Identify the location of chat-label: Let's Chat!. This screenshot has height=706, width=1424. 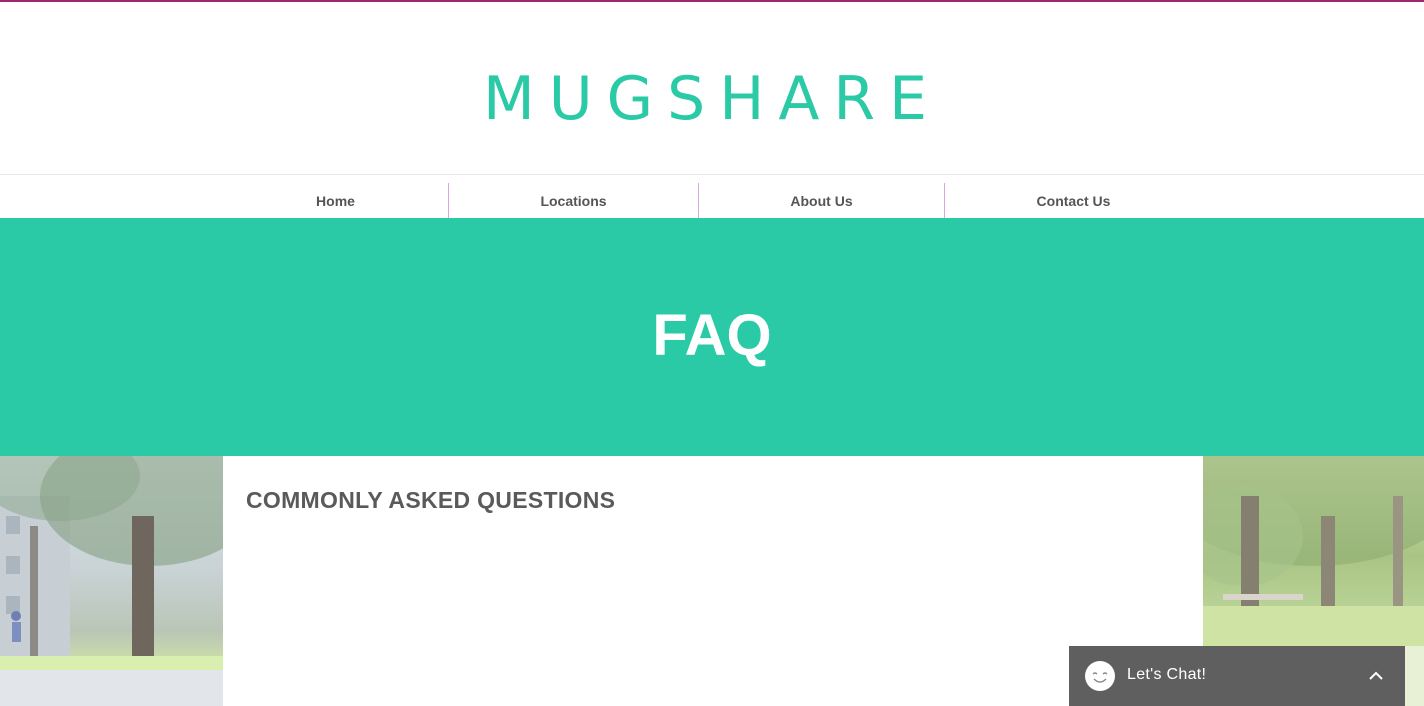
(1167, 674).